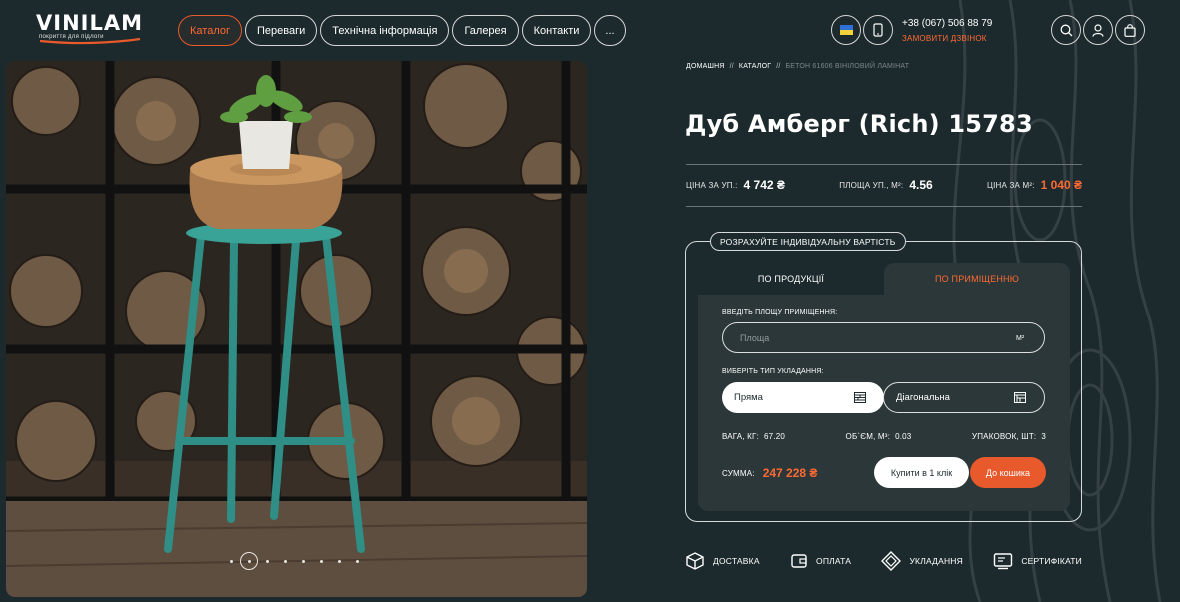 This screenshot has width=1180, height=602. What do you see at coordinates (780, 312) in the screenshot?
I see `area-label: ВВЕДІТЬ ПЛОЩУ ПРИМІЩЕННЯ:` at bounding box center [780, 312].